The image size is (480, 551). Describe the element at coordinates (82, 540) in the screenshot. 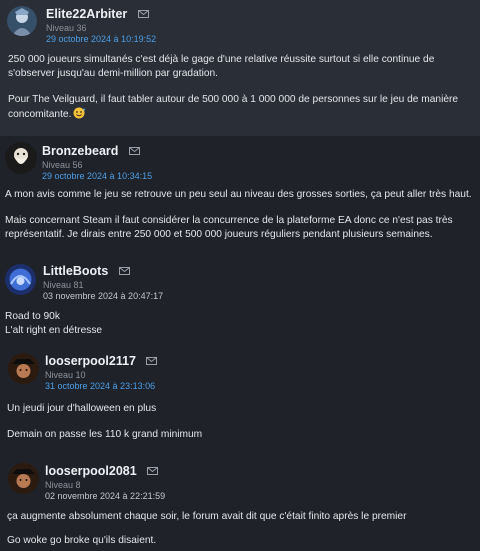

I see `post-paragraph: Go woke go broke qu'ils disaient.` at that location.